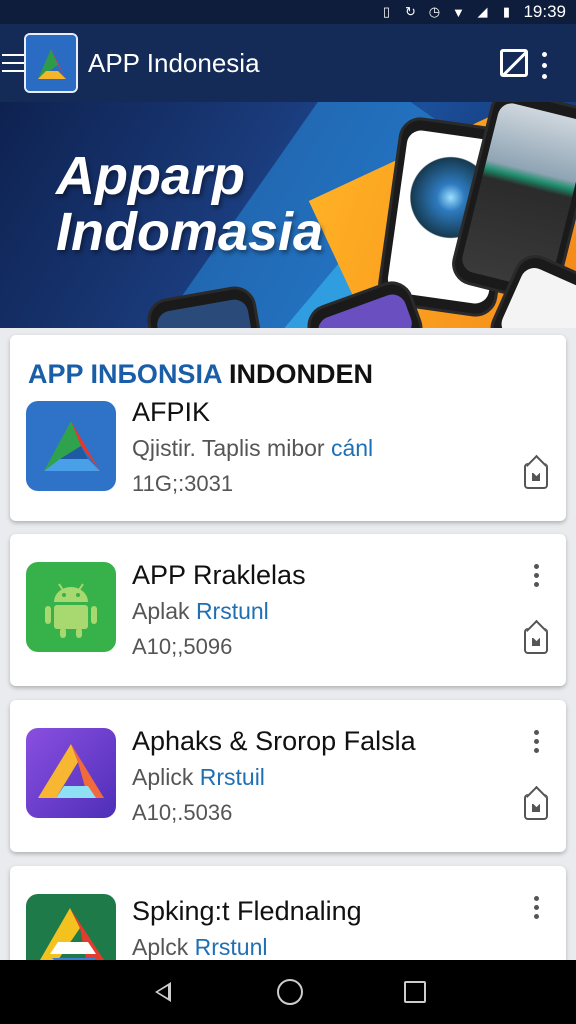 The width and height of the screenshot is (576, 1024). Describe the element at coordinates (13, 63) in the screenshot. I see `hamburger-icon` at that location.